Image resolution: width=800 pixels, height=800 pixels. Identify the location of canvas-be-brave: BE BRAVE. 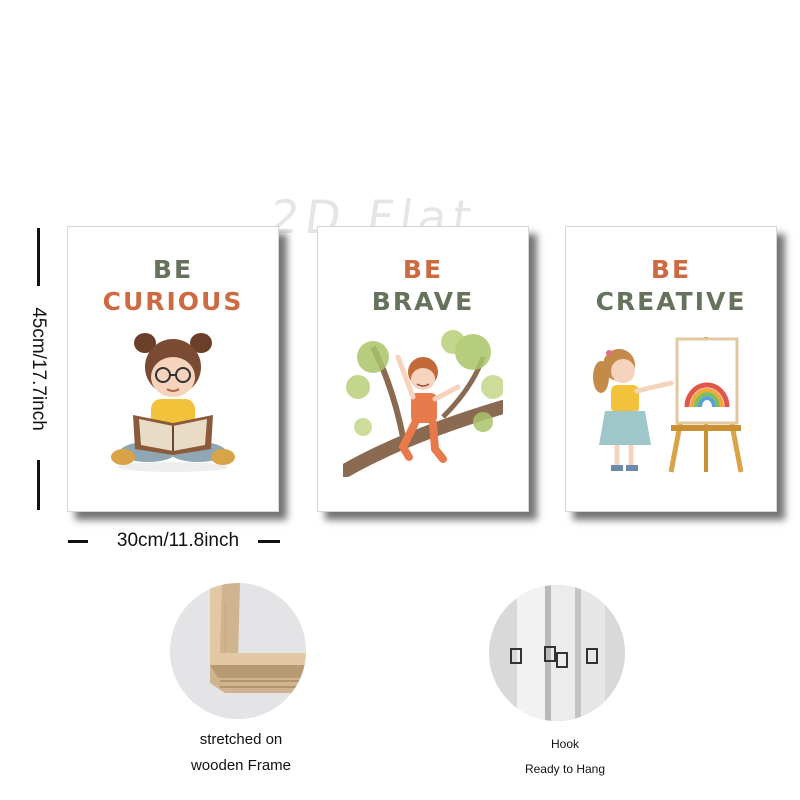
(423, 369).